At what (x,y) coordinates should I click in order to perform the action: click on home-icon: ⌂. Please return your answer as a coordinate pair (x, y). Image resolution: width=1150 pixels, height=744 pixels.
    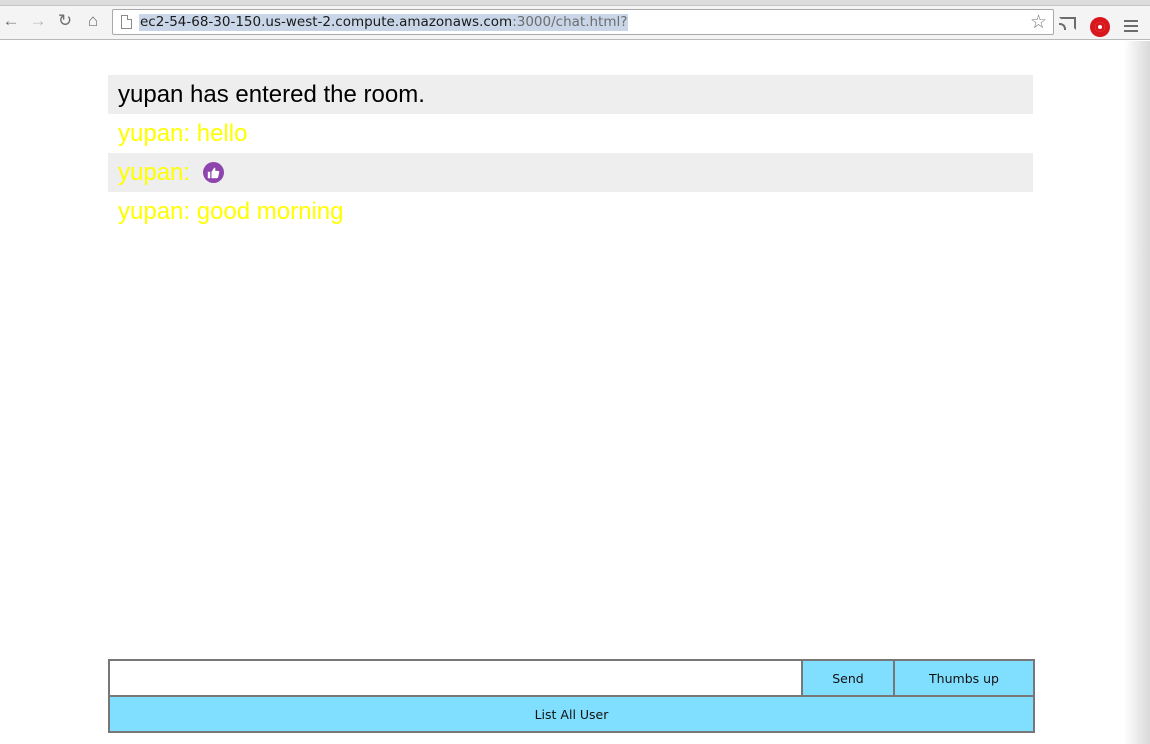
    Looking at the image, I should click on (93, 21).